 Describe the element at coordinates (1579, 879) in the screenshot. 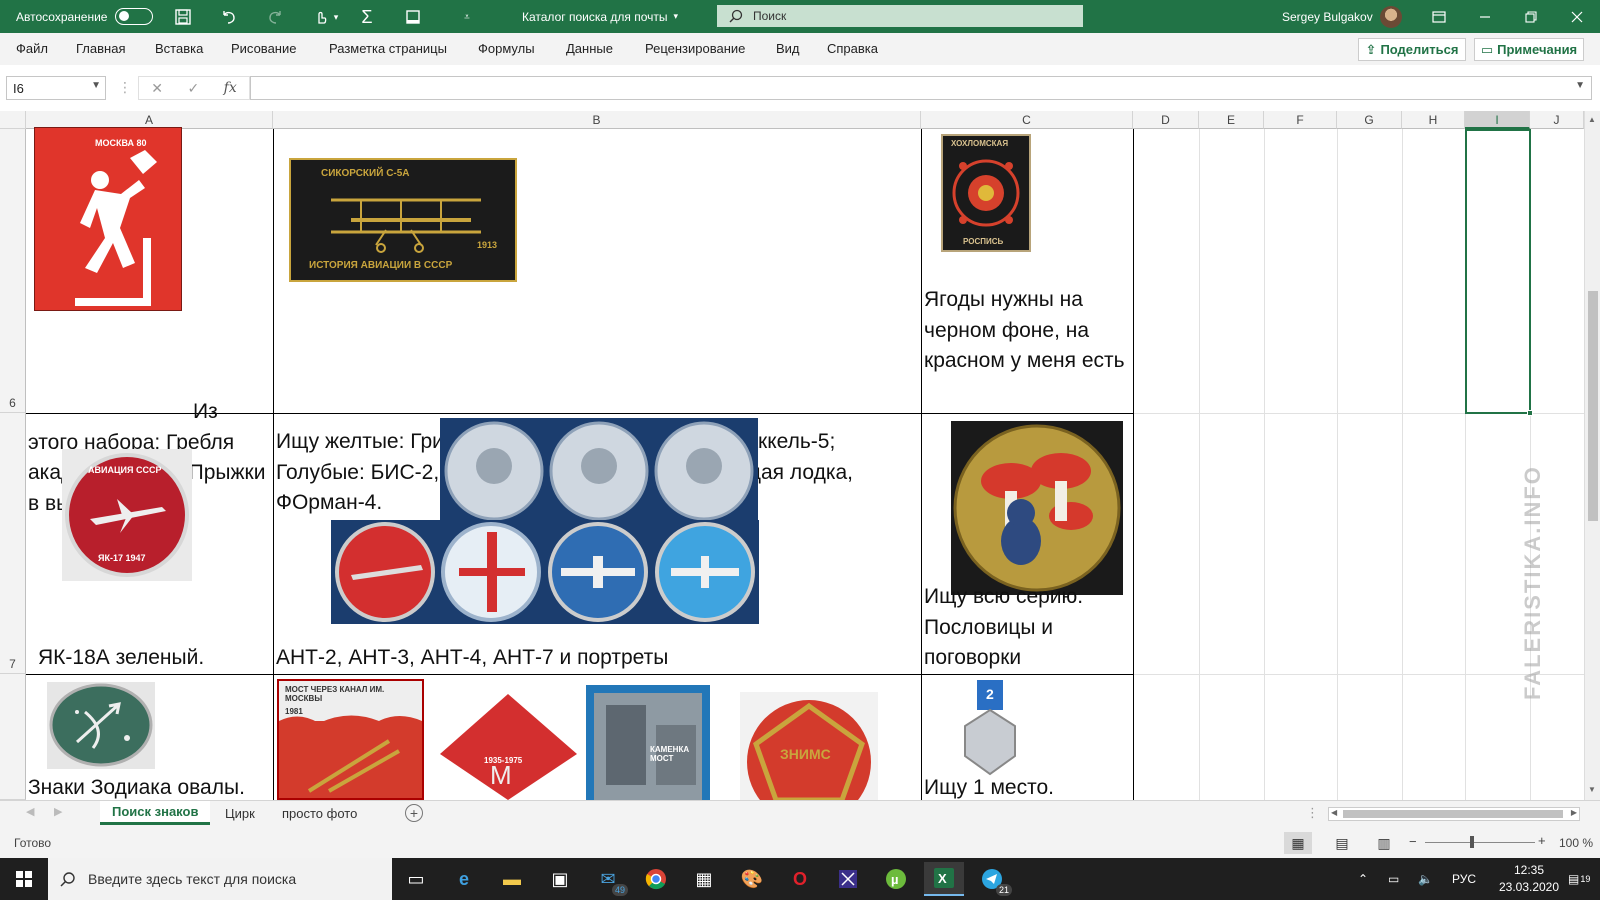

I see `notifications-icon: ▤ 19` at that location.